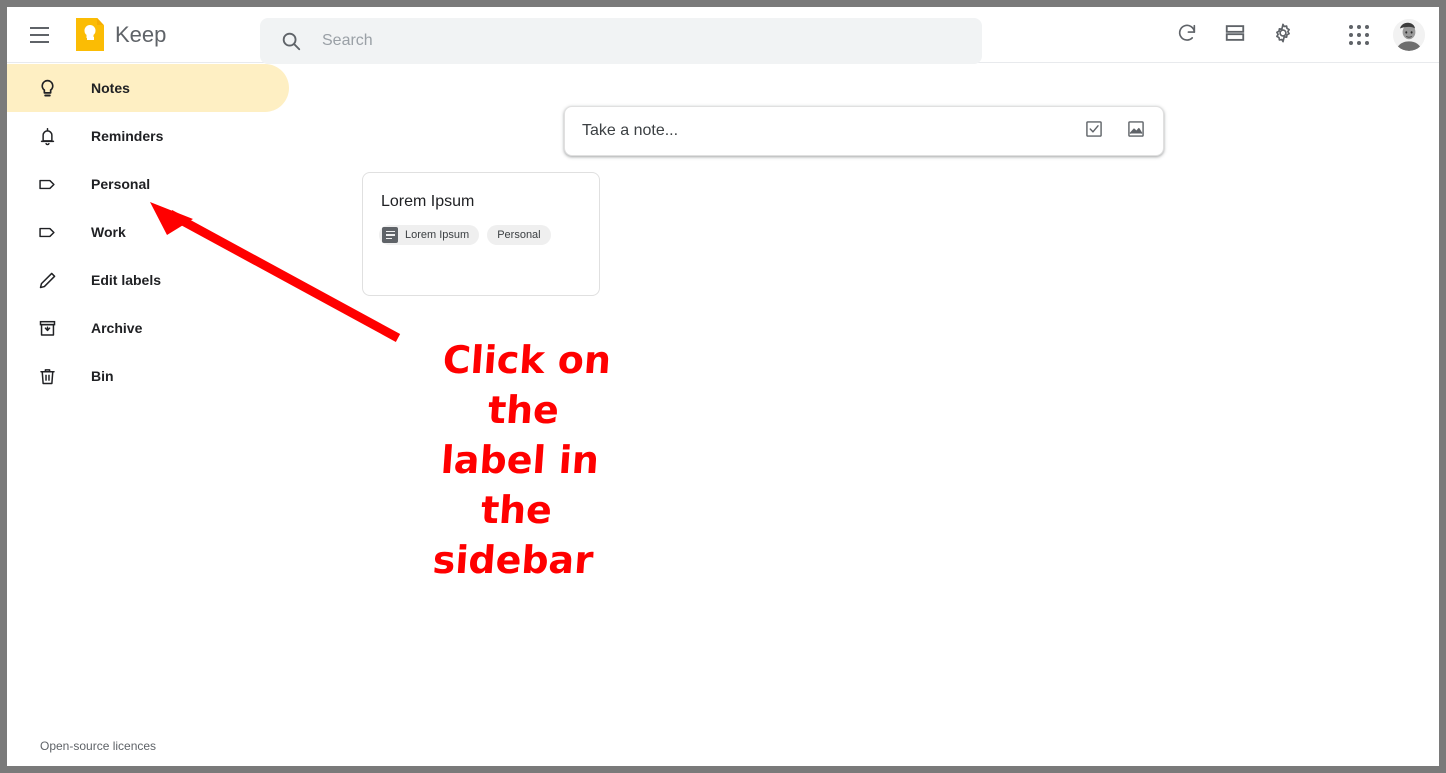 The height and width of the screenshot is (773, 1446). What do you see at coordinates (47, 280) in the screenshot?
I see `pencil-icon` at bounding box center [47, 280].